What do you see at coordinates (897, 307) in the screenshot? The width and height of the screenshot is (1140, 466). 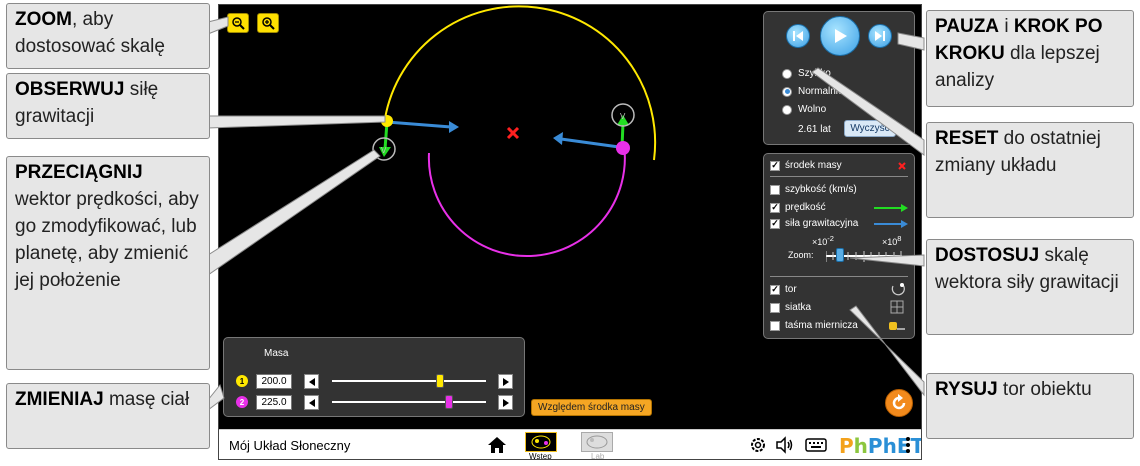 I see `grid-icon` at bounding box center [897, 307].